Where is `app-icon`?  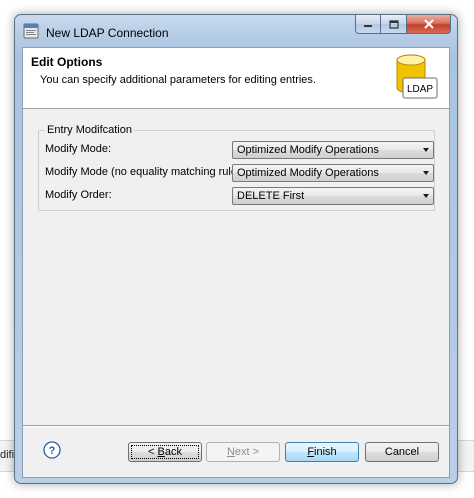 app-icon is located at coordinates (31, 31).